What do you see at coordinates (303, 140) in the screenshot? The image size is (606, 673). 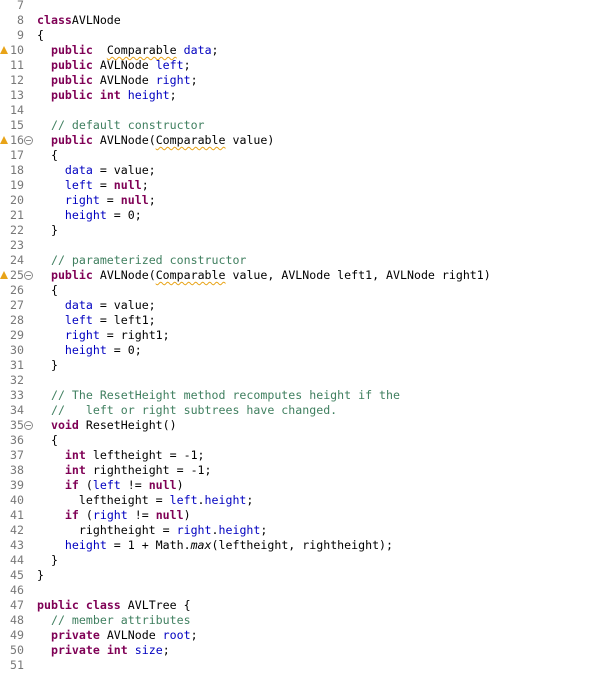 I see `code-line: 16 public AVLNode(Comparable value)` at bounding box center [303, 140].